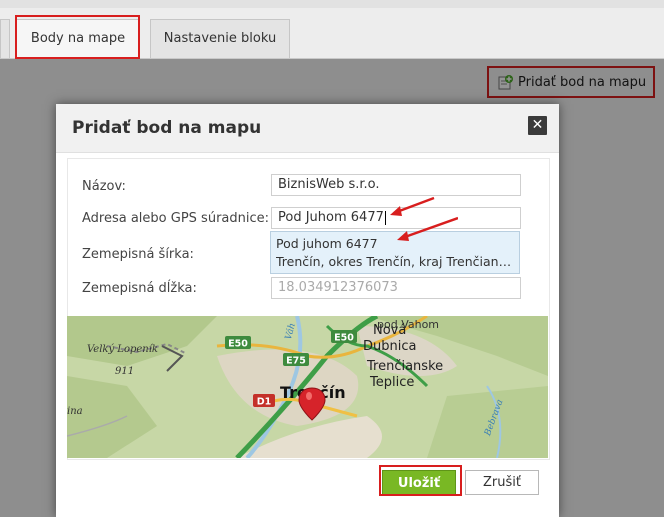 Image resolution: width=664 pixels, height=517 pixels. I want to click on save-button: Uložiť, so click(419, 482).